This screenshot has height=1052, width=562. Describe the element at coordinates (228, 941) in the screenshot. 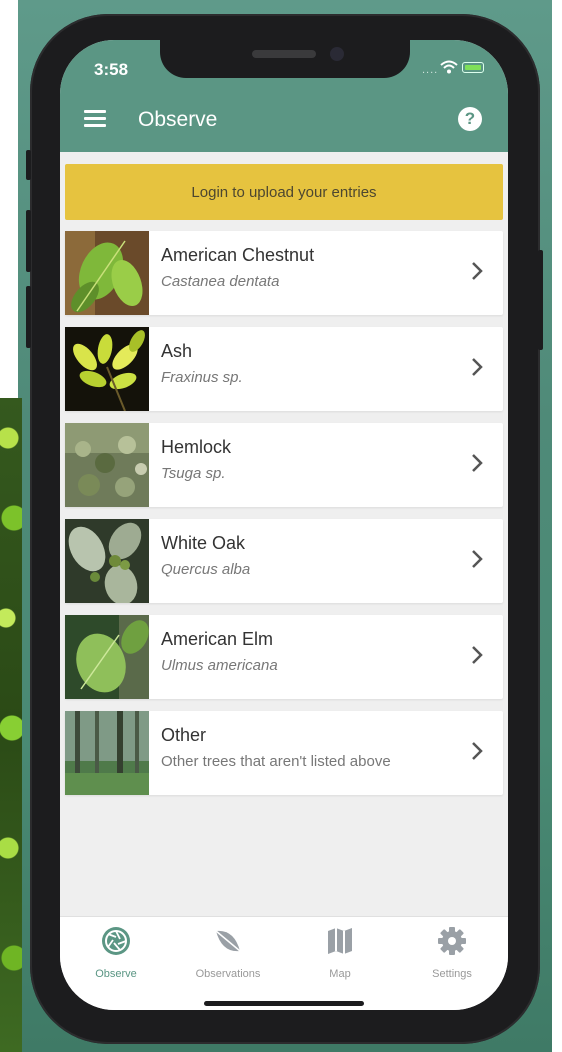

I see `leaf-icon` at that location.